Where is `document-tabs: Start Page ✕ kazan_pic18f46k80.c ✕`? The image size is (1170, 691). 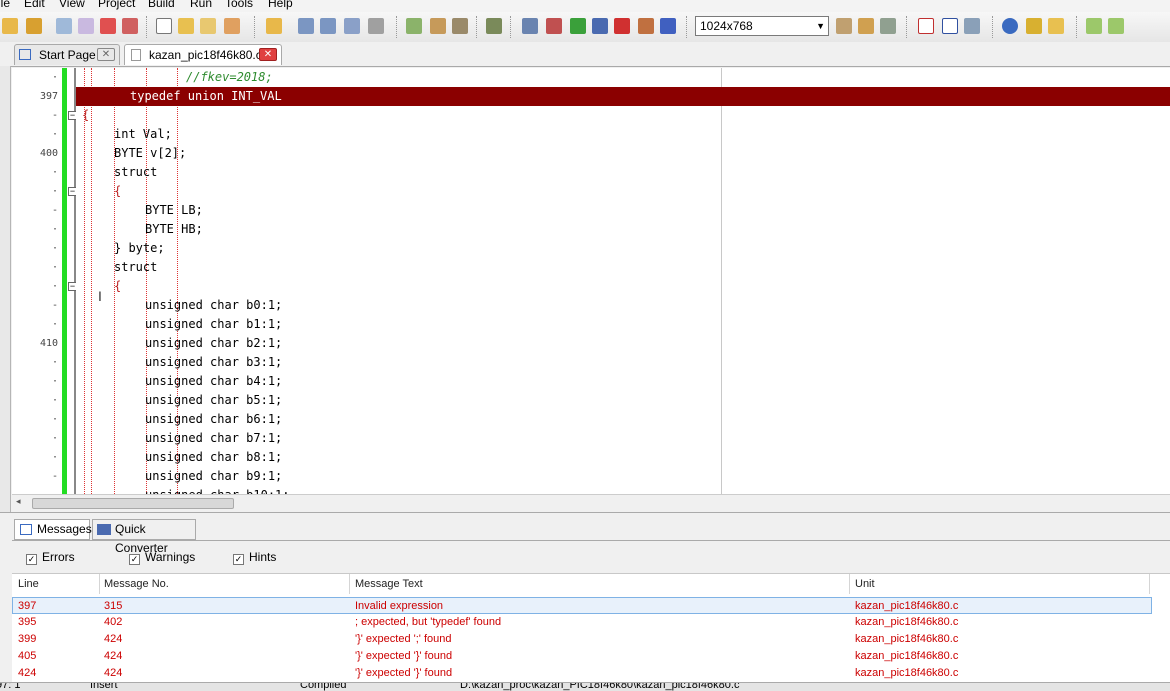 document-tabs: Start Page ✕ kazan_pic18f46k80.c ✕ is located at coordinates (585, 54).